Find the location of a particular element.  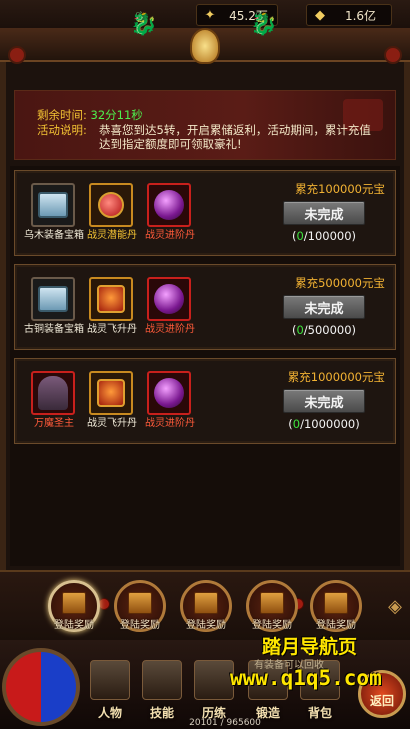

reward-item: 古铜装备宝箱 is located at coordinates (54, 309).